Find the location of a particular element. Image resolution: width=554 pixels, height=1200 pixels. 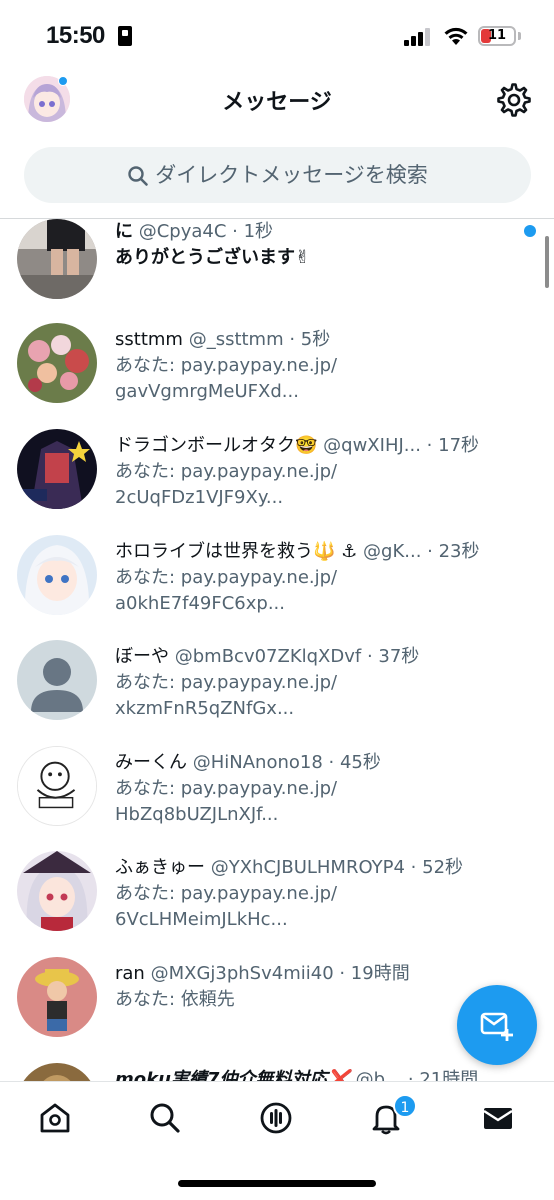

conversation-meta: @HiNAnono18 · 45秒 is located at coordinates (286, 762).